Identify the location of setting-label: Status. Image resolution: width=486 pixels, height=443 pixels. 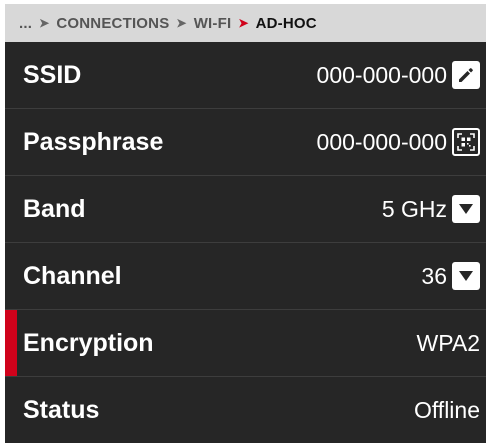
(61, 410).